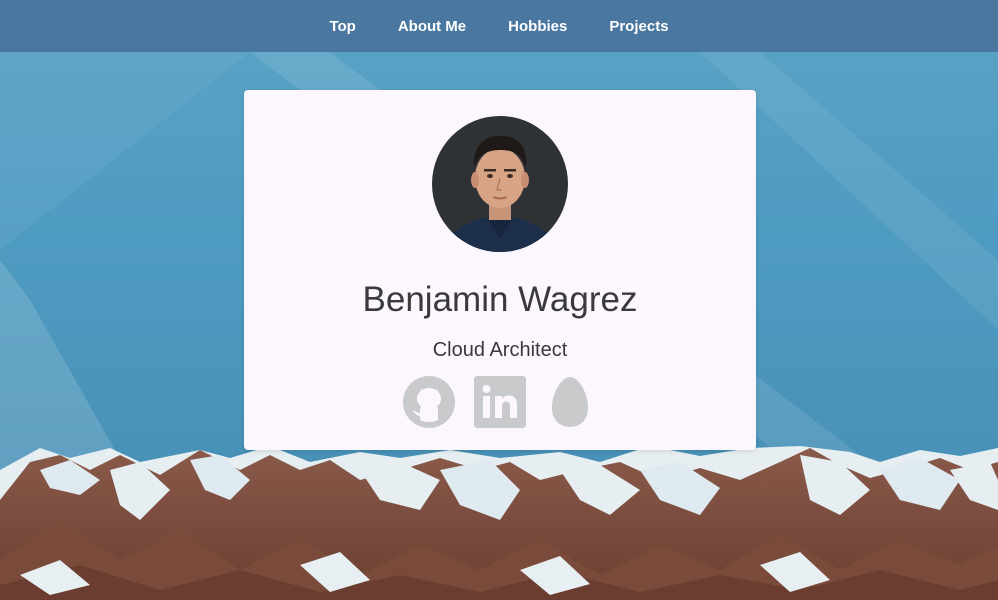  What do you see at coordinates (499, 26) in the screenshot?
I see `top-navbar: Top About Me Hobbies Projects` at bounding box center [499, 26].